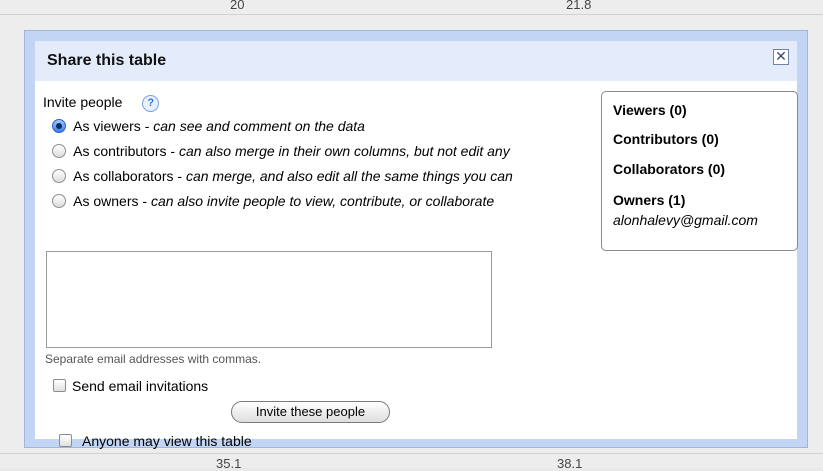  I want to click on send-email-checkbox, so click(59, 385).